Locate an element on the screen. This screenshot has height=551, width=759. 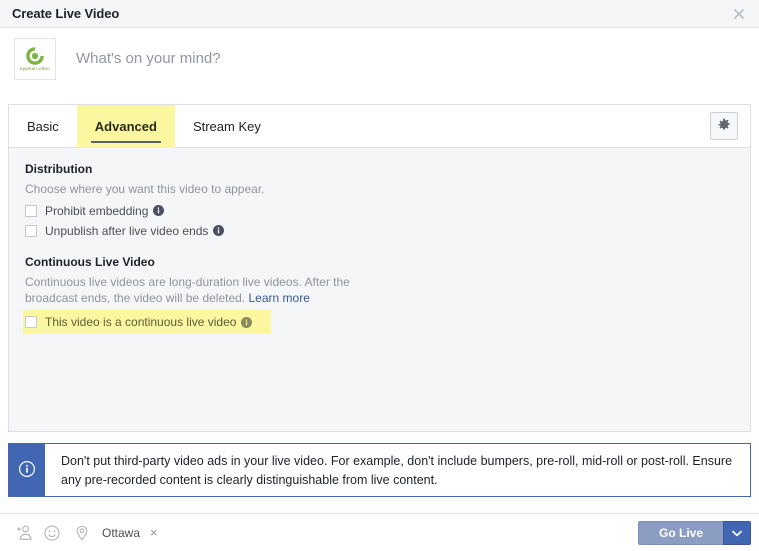
option-label: Prohibit embedding is located at coordinates (97, 210).